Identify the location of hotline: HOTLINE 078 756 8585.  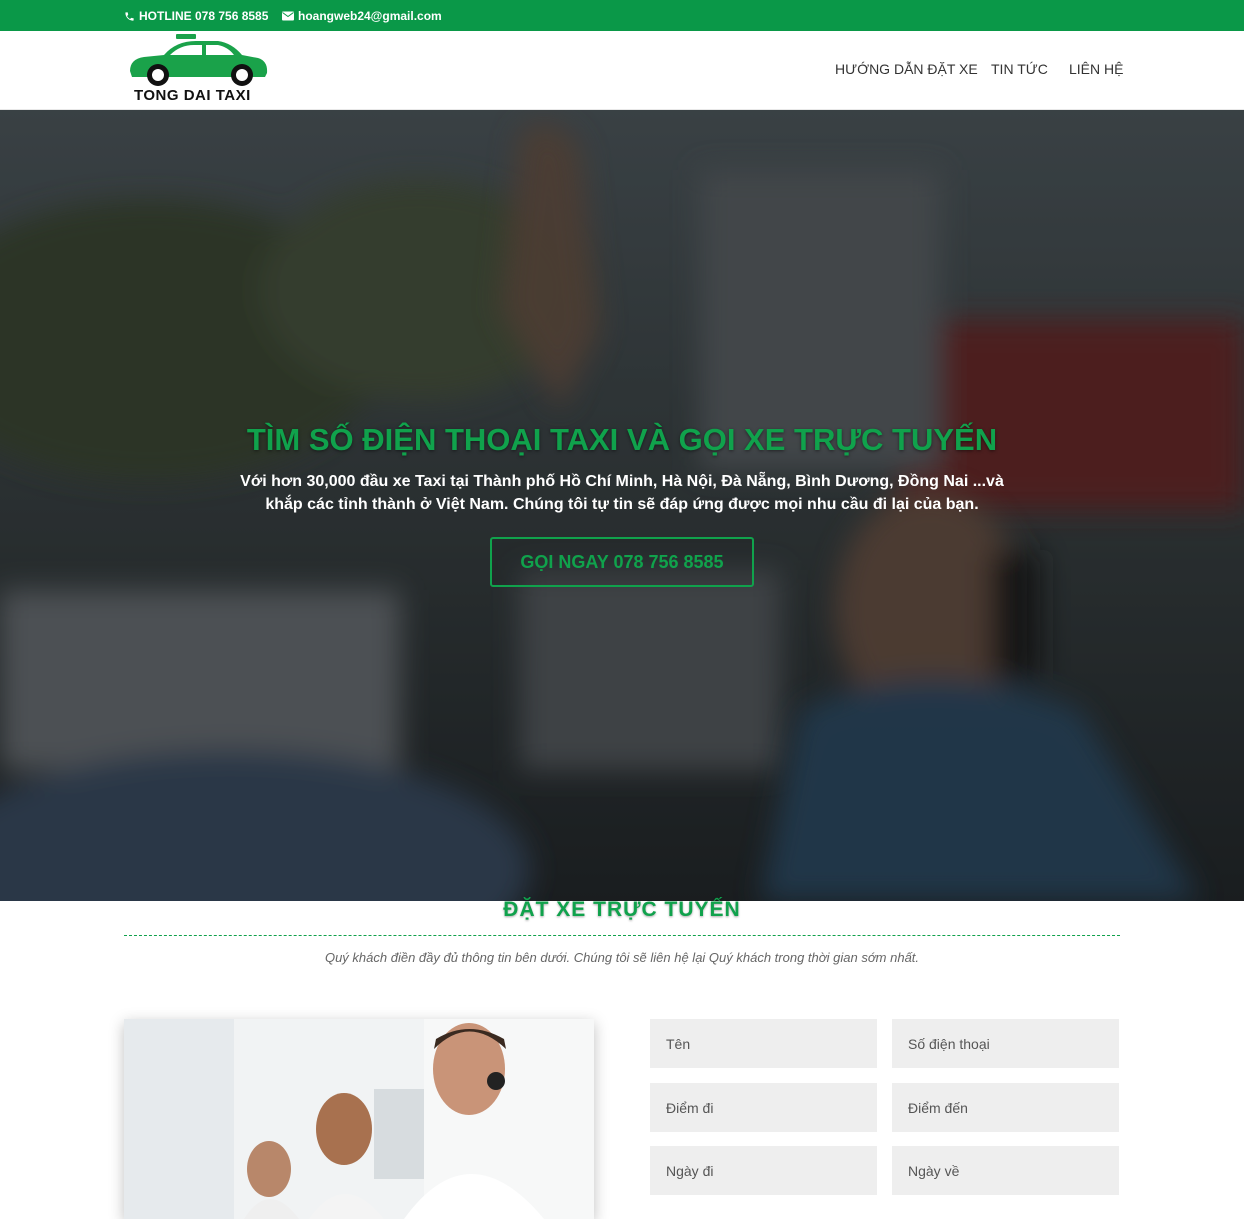
(196, 16).